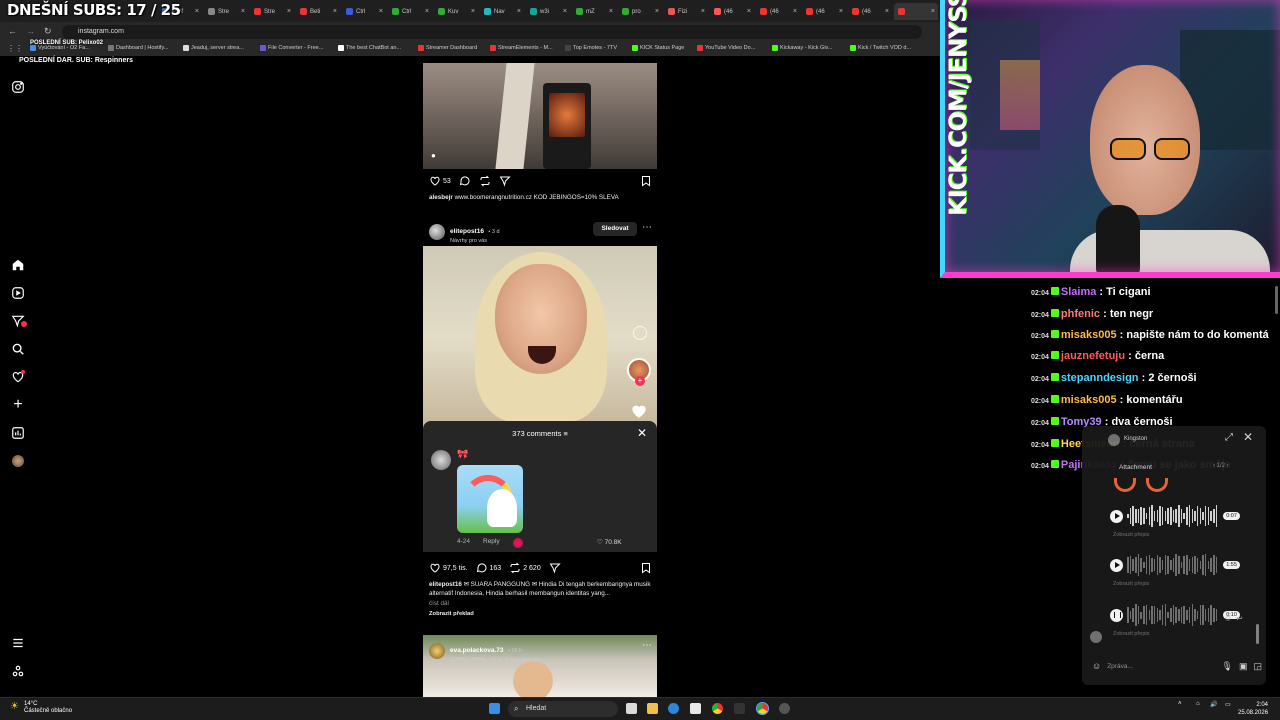 The height and width of the screenshot is (720, 1280). Describe the element at coordinates (41, 708) in the screenshot. I see `weather-widget: ☀ 14°C Částečně oblačno` at that location.